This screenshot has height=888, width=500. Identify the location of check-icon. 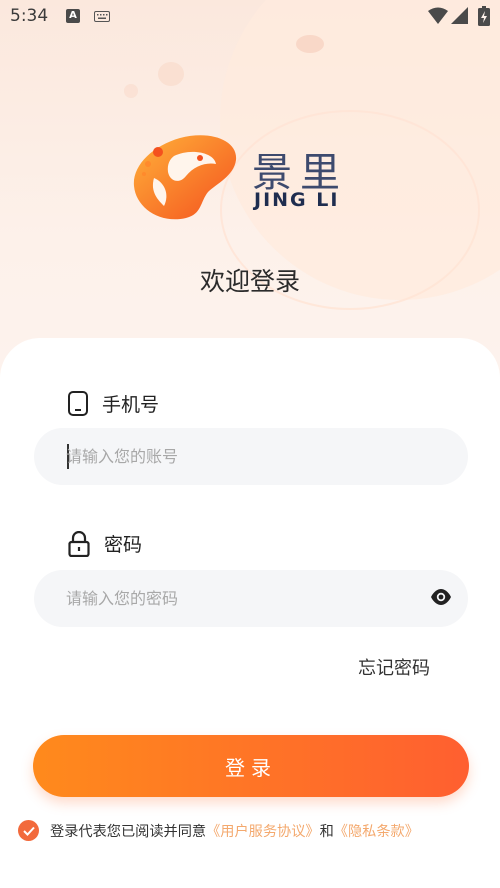
(28, 831).